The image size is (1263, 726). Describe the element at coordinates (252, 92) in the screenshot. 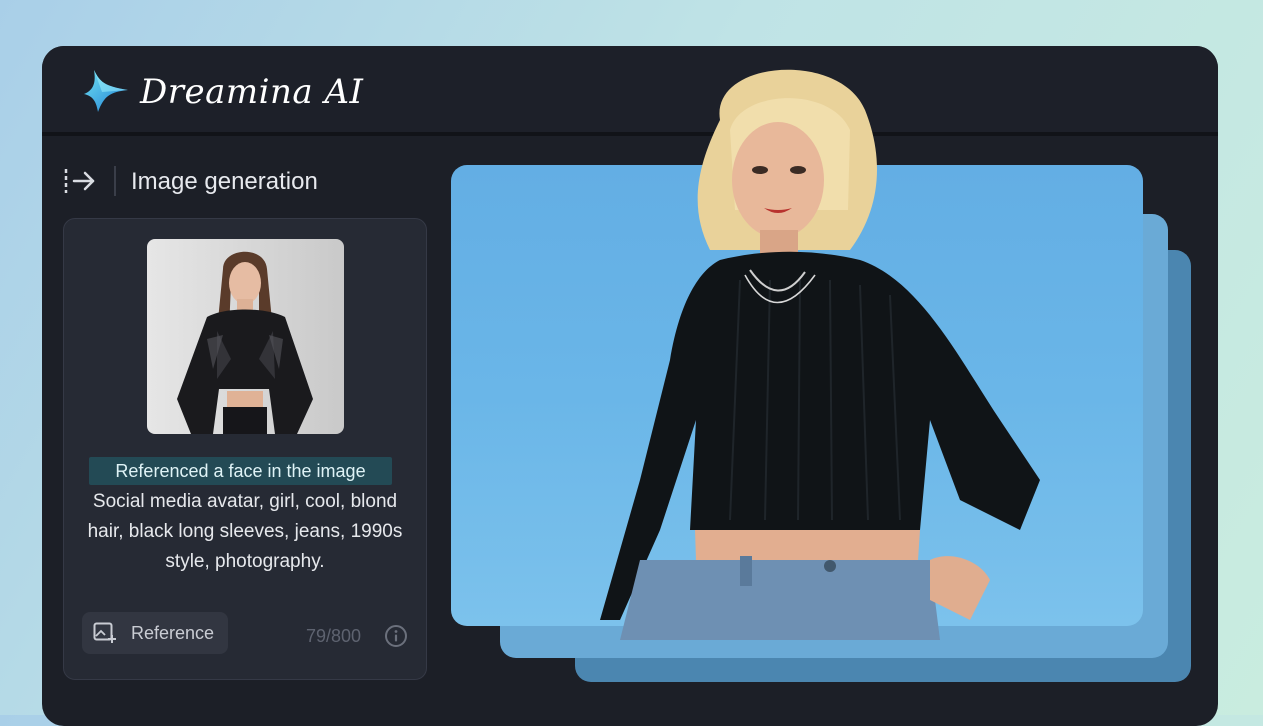

I see `brand-name: Dreamina AI` at that location.